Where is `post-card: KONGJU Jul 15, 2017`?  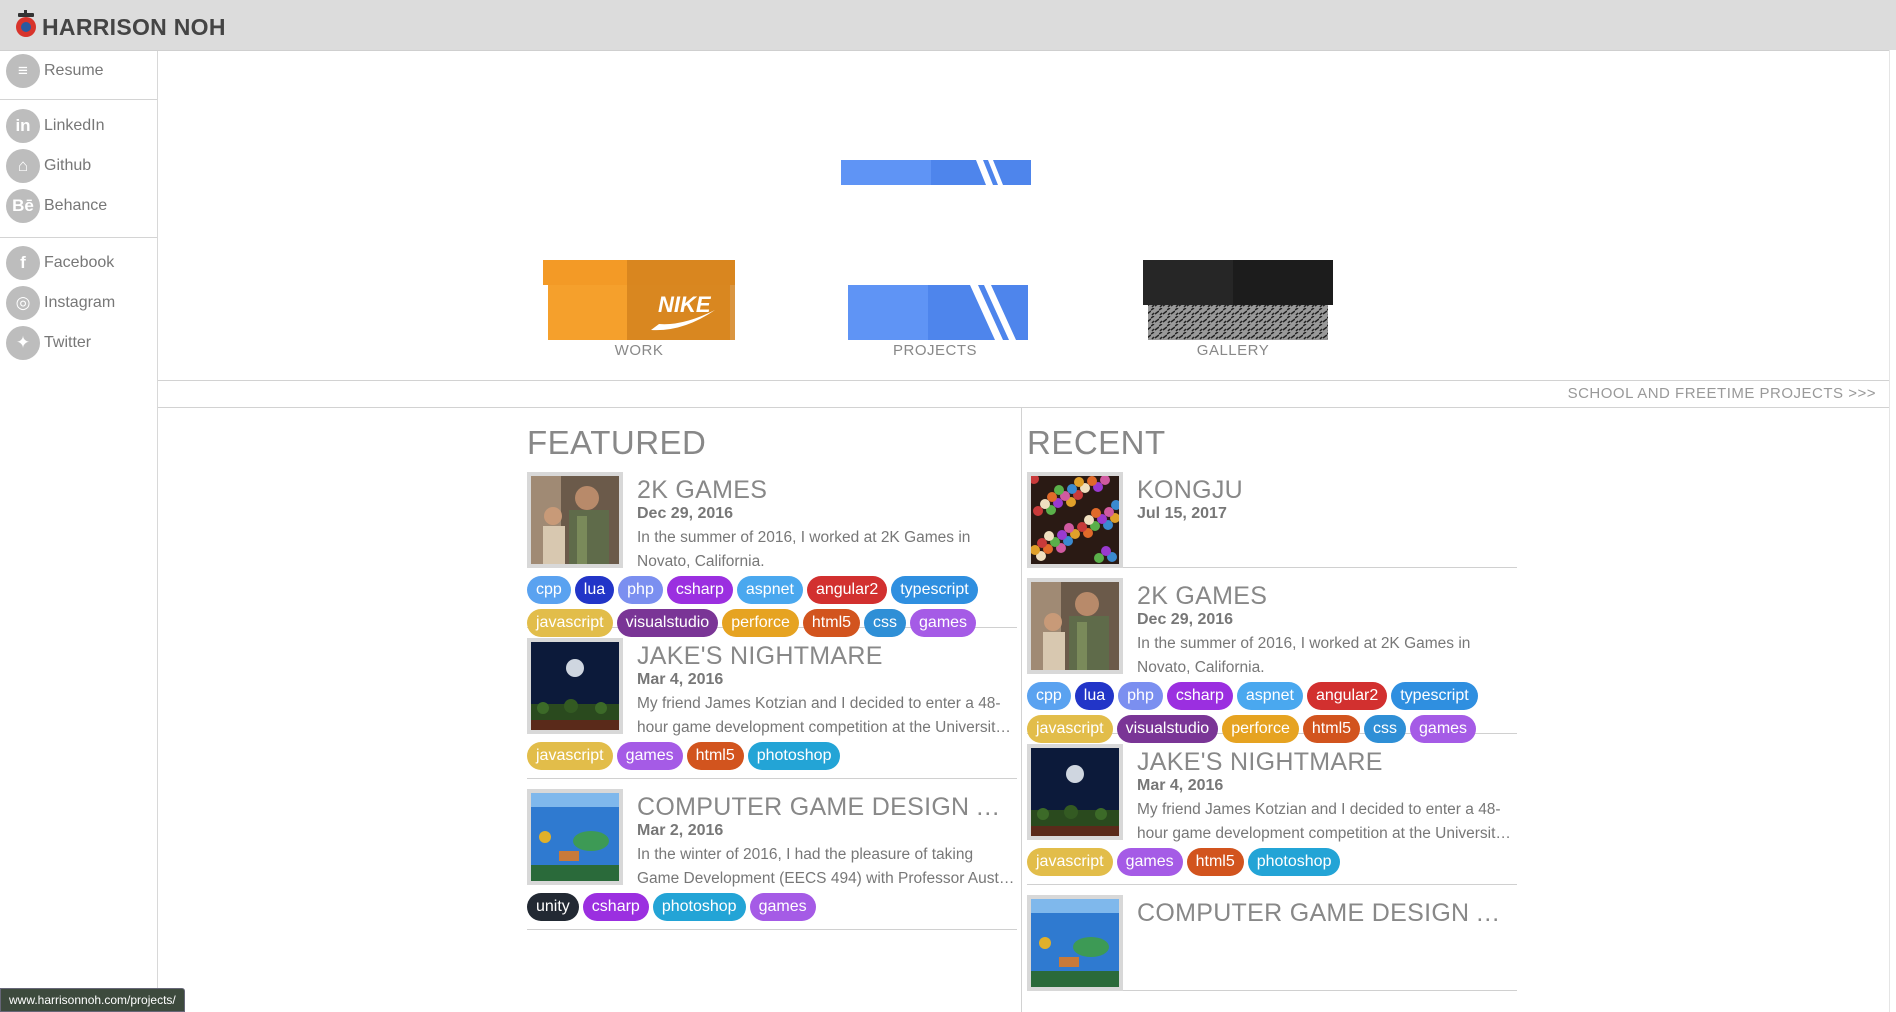 post-card: KONGJU Jul 15, 2017 is located at coordinates (1272, 520).